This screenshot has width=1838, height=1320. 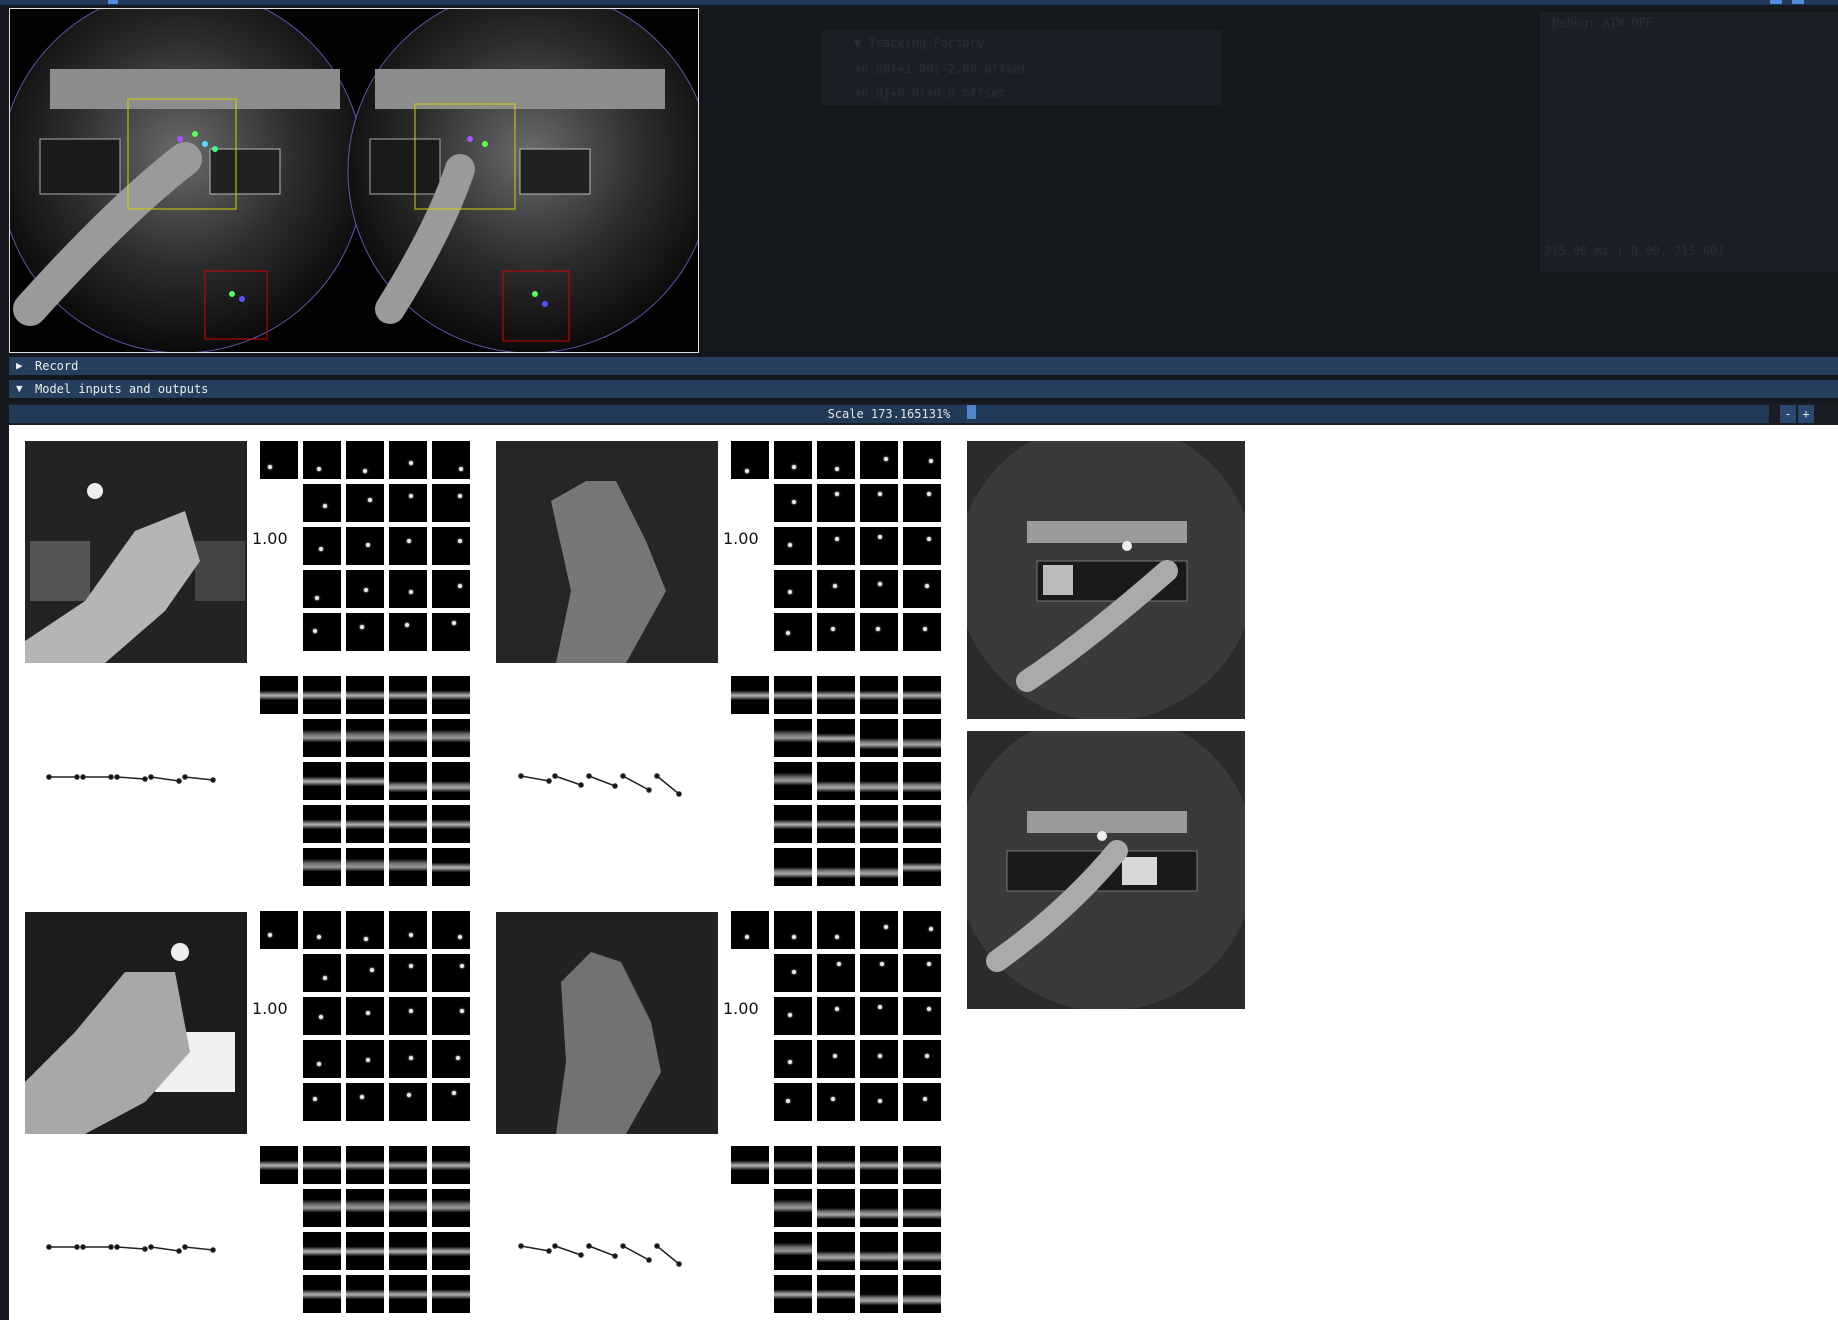 I want to click on title-bar, so click(x=919, y=2).